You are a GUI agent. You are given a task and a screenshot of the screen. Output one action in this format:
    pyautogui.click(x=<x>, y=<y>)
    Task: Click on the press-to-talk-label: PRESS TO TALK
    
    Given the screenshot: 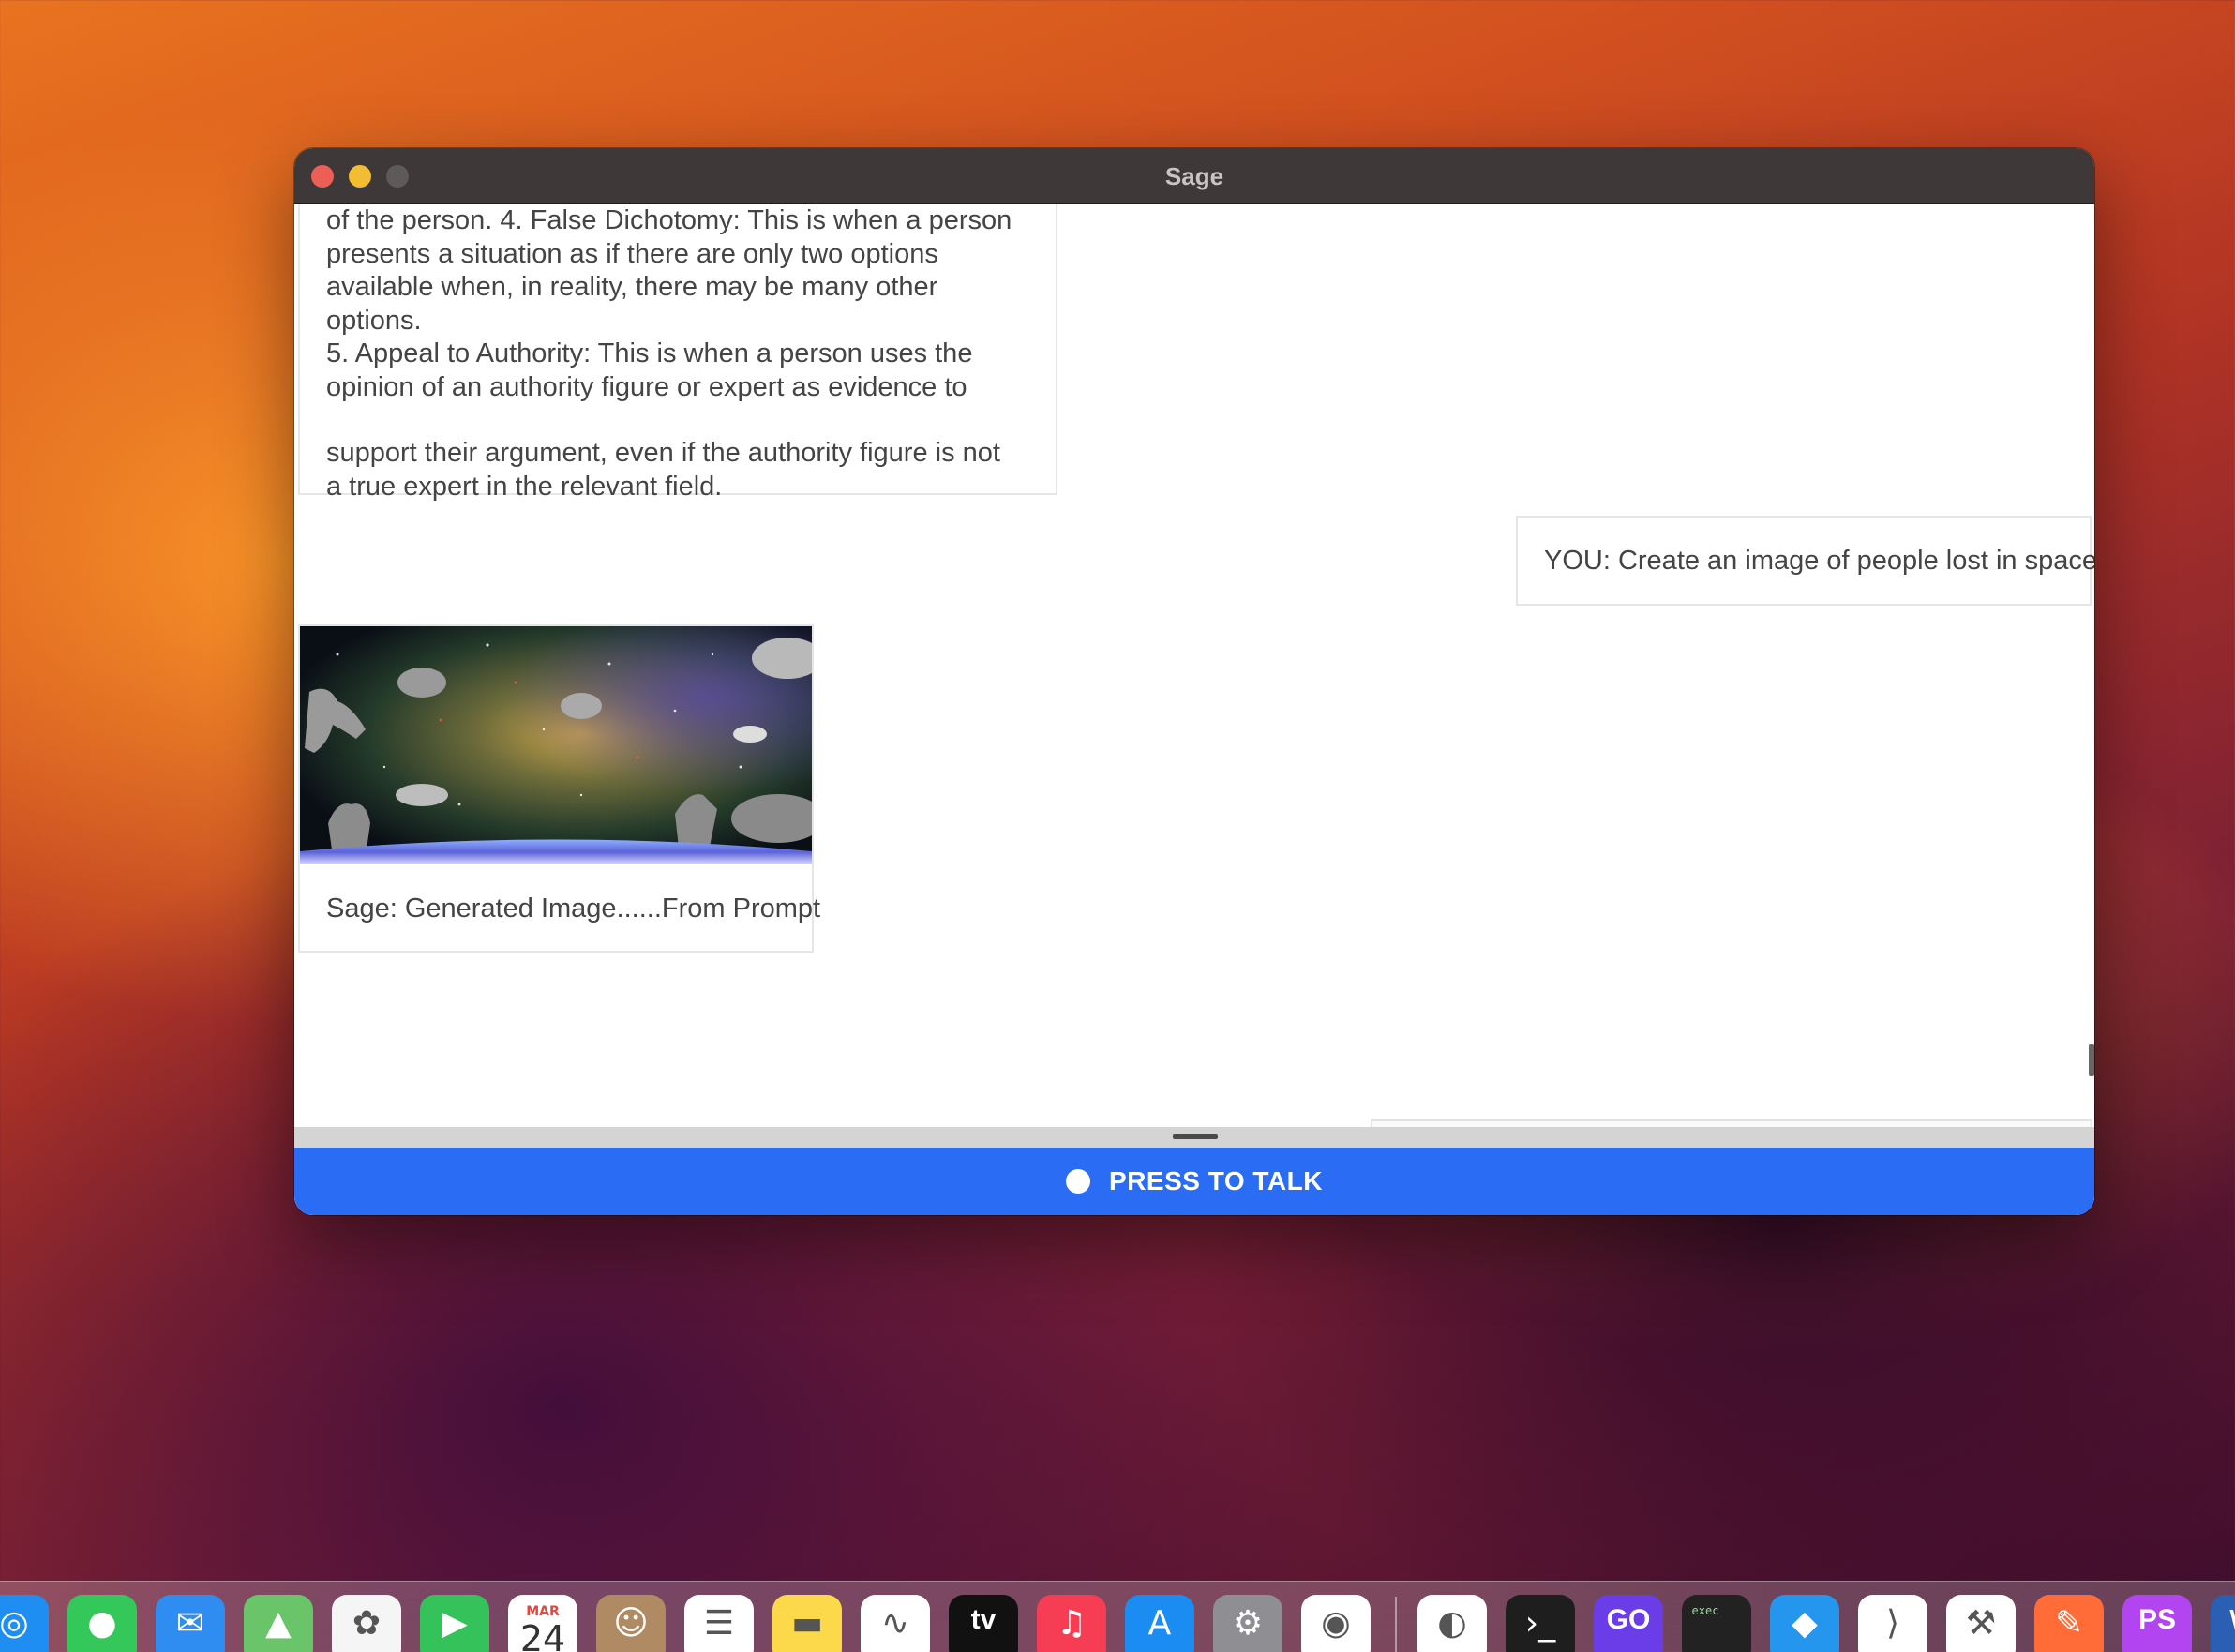 What is the action you would take?
    pyautogui.click(x=1216, y=1180)
    